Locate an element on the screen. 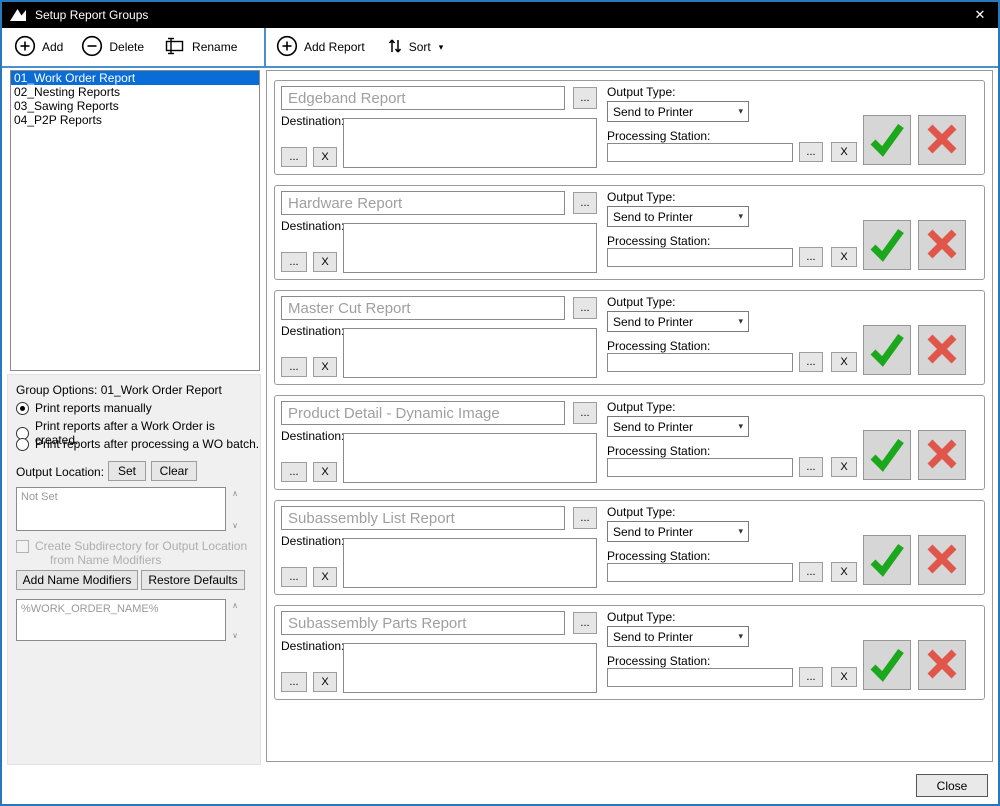  output-type-label: Output Type: is located at coordinates (641, 92).